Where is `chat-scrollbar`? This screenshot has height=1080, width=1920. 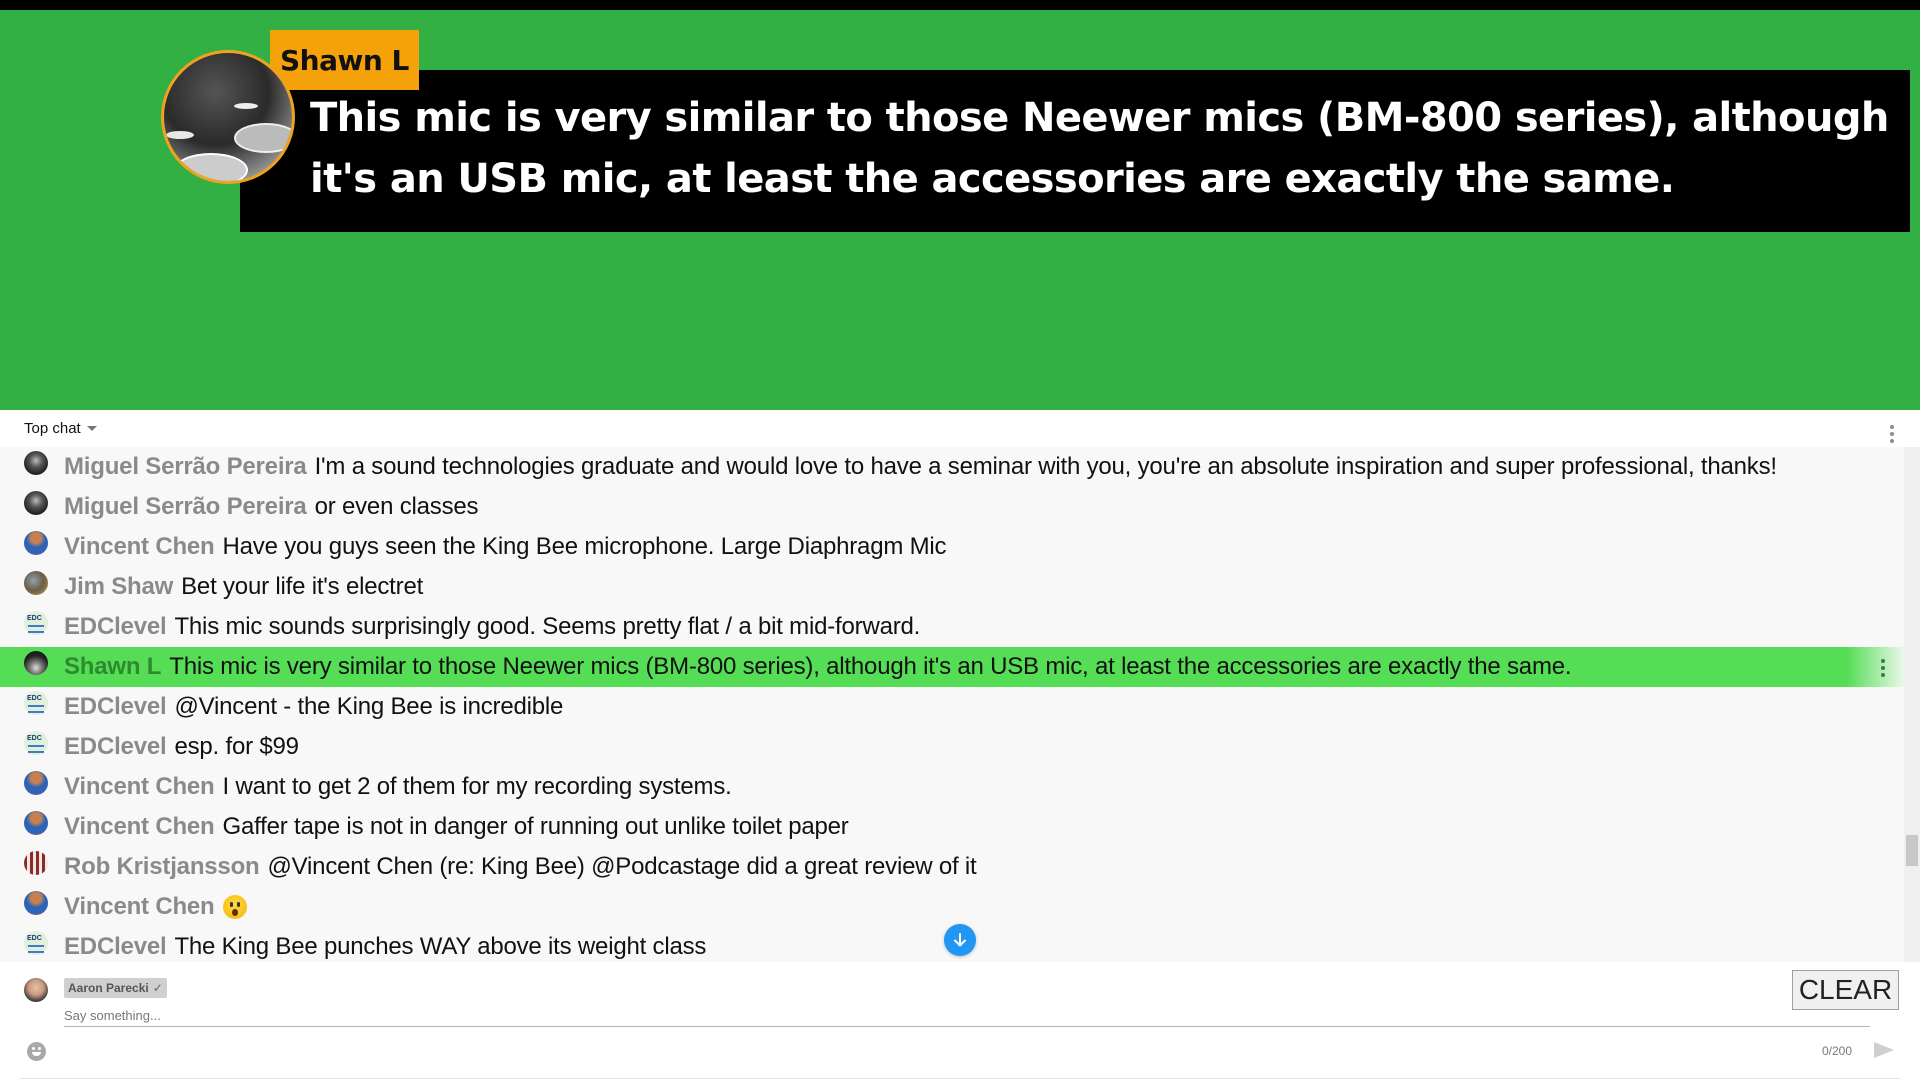 chat-scrollbar is located at coordinates (1912, 704).